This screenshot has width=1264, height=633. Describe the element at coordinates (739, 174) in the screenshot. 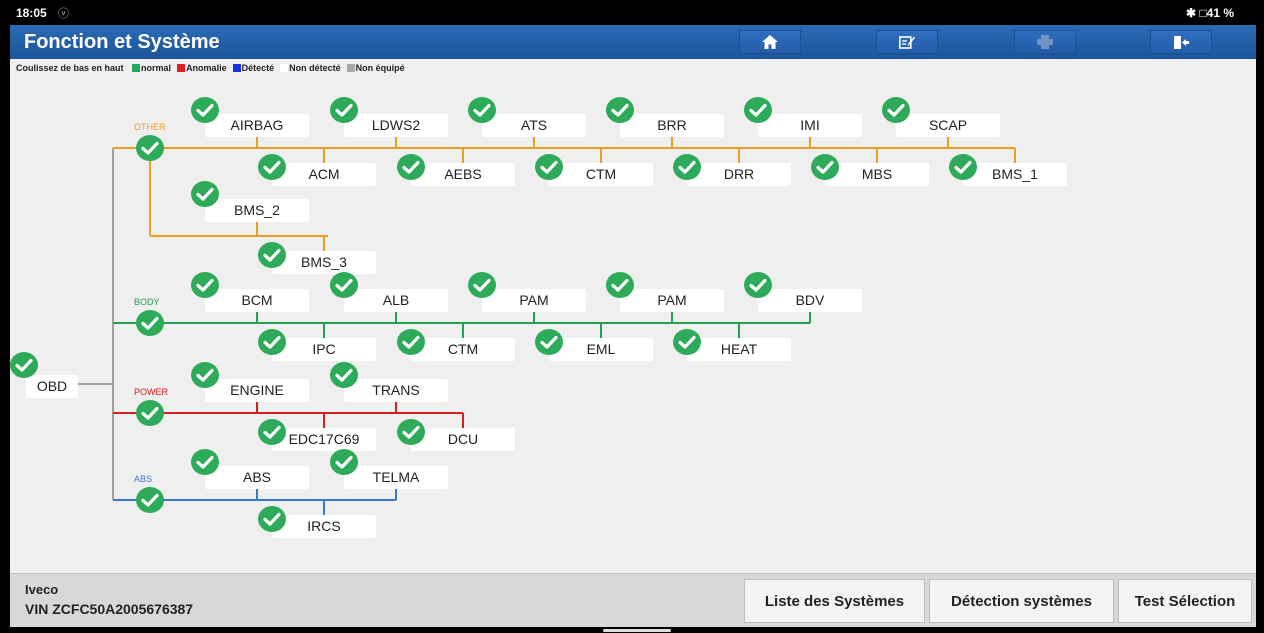

I see `ecu-node-drr: DRR` at that location.